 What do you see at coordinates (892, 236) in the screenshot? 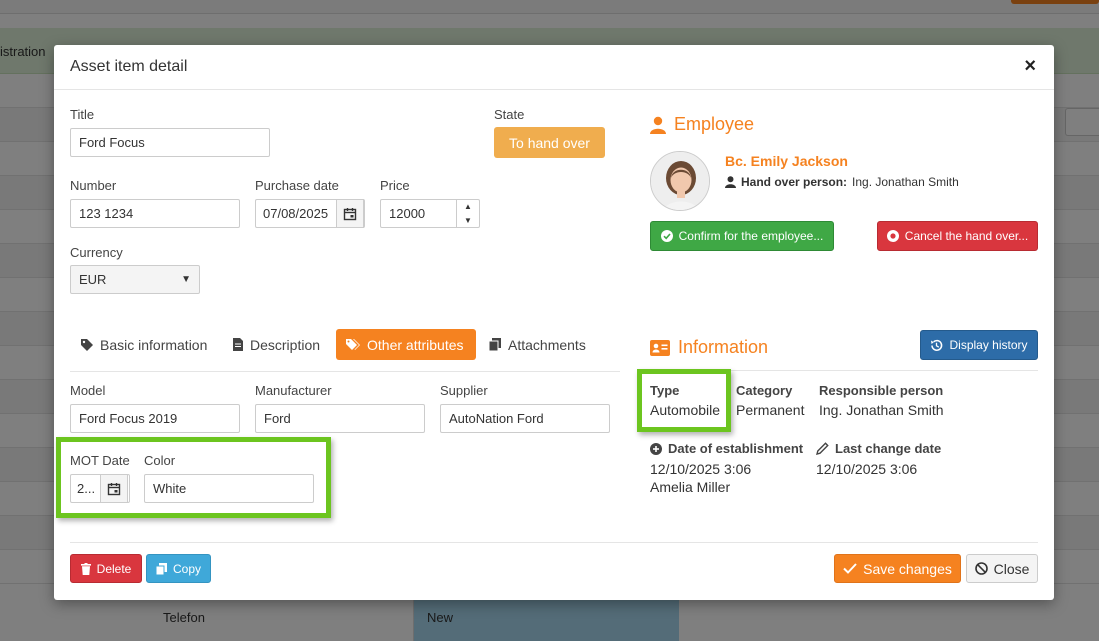
I see `stop-circle-icon` at bounding box center [892, 236].